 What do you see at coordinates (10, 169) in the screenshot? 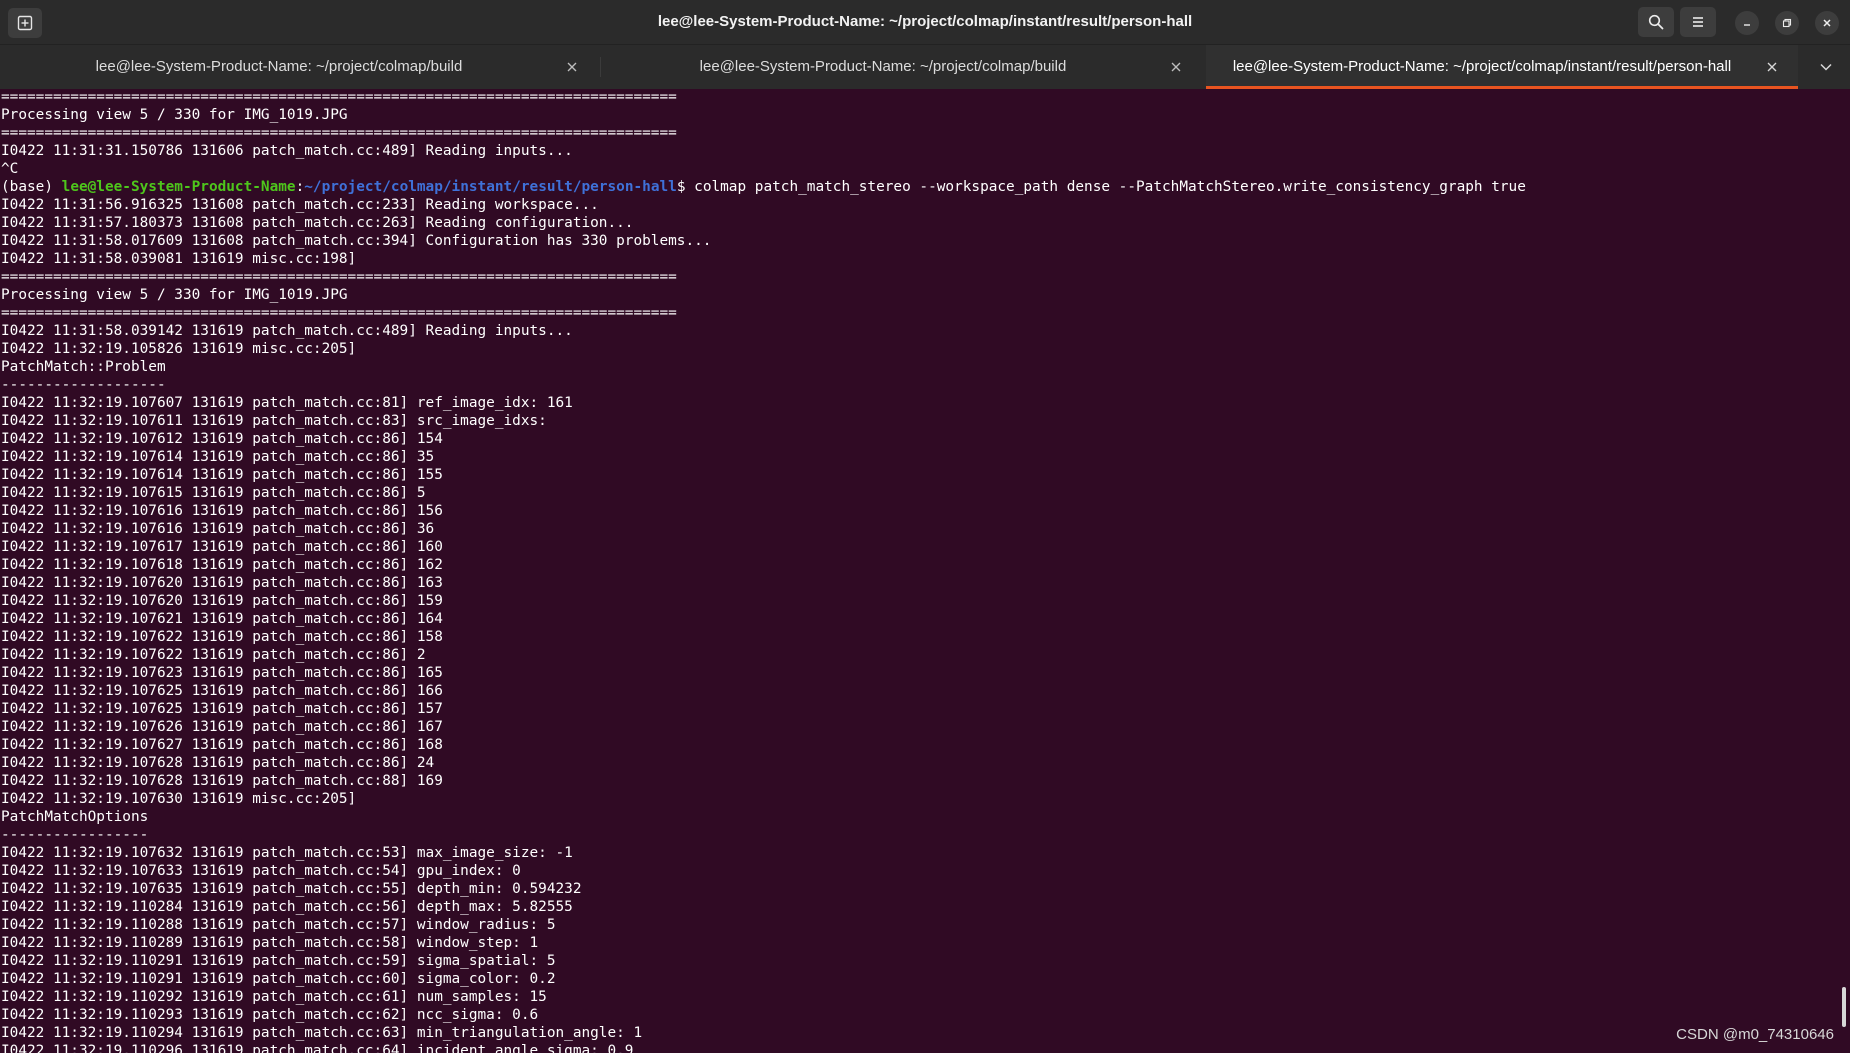
I see `output-line: ^C` at bounding box center [10, 169].